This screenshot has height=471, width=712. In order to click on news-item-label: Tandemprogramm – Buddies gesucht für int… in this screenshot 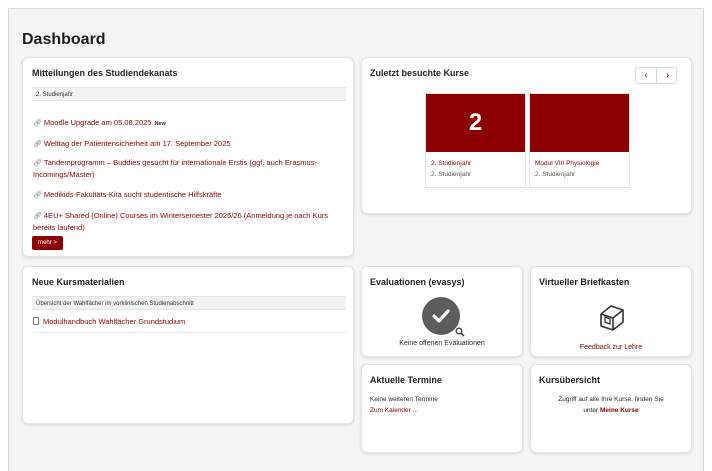, I will do `click(175, 168)`.